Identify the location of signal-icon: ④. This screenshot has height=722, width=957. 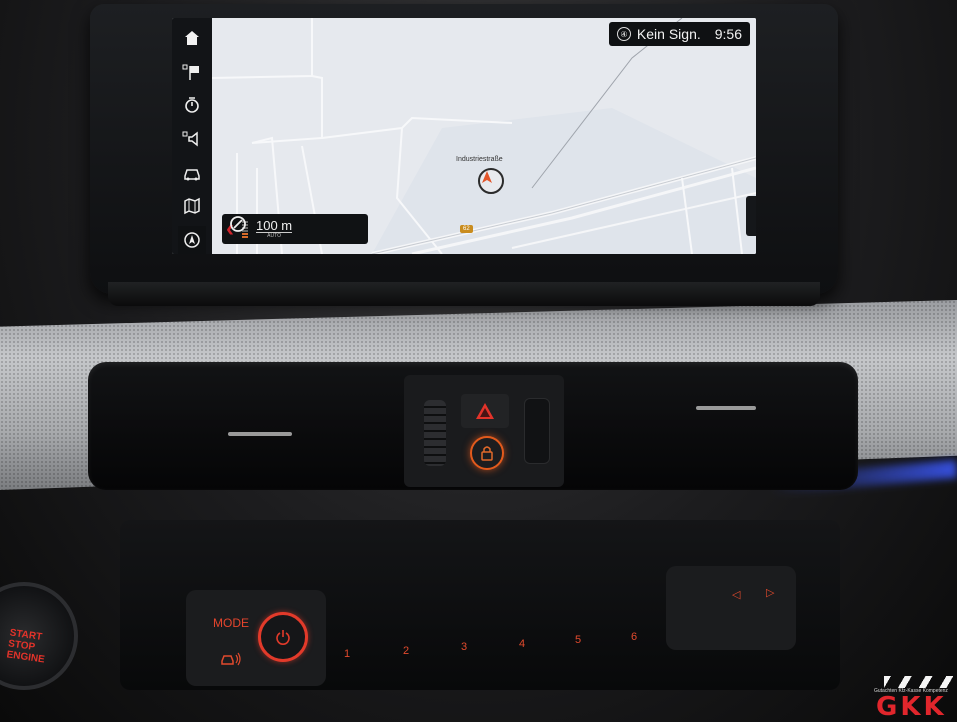
(623, 34).